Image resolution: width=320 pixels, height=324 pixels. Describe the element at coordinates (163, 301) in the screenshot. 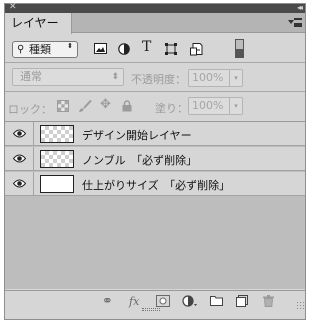

I see `layer-mask-icon` at that location.